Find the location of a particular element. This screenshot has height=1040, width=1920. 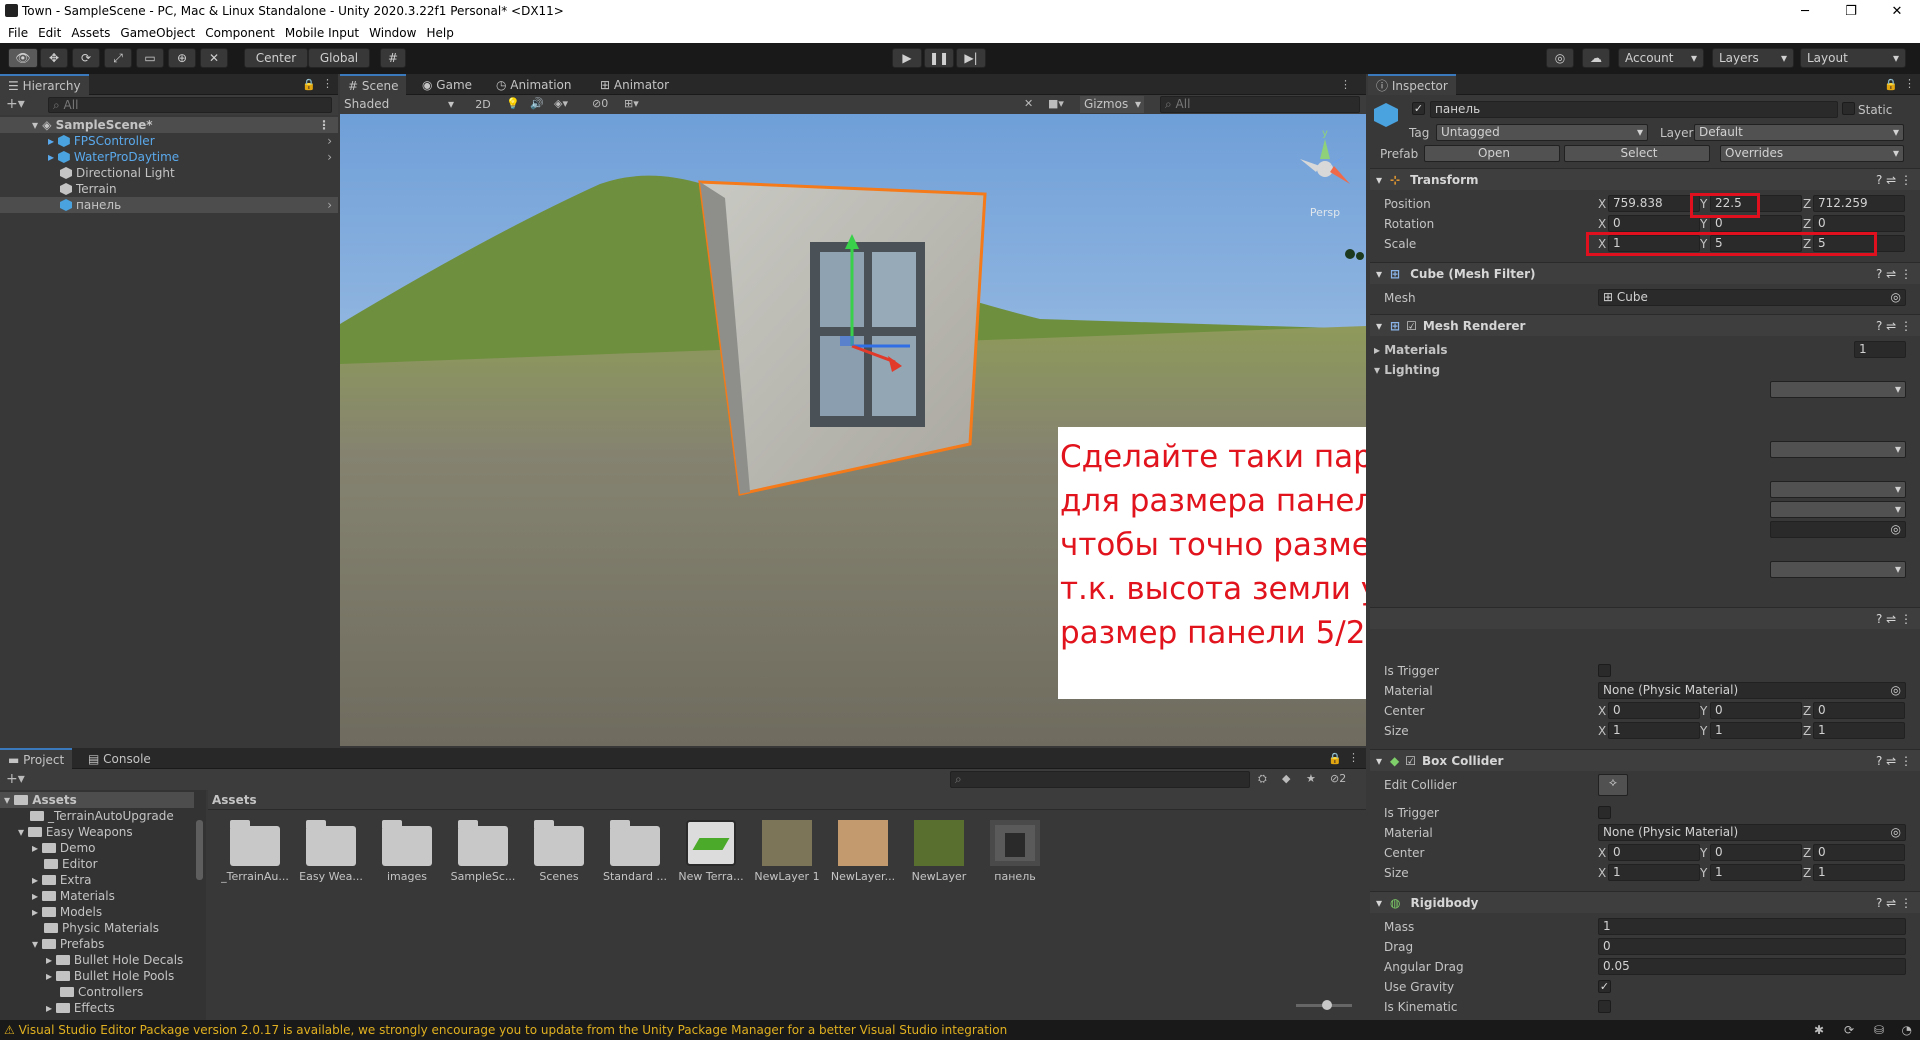

center-z-field: 0 is located at coordinates (1859, 852).